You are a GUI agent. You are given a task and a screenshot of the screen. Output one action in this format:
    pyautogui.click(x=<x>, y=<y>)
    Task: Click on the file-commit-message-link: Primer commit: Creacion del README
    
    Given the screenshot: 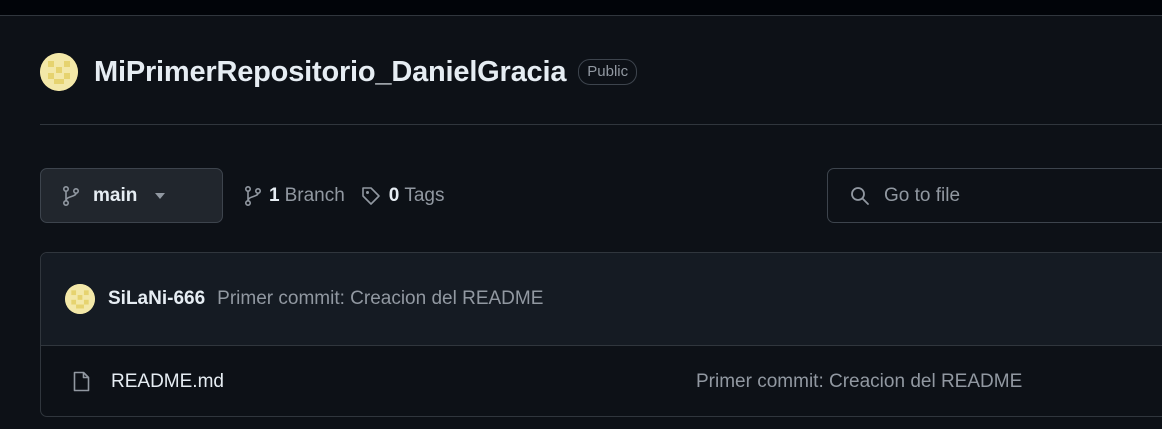 What is the action you would take?
    pyautogui.click(x=859, y=382)
    